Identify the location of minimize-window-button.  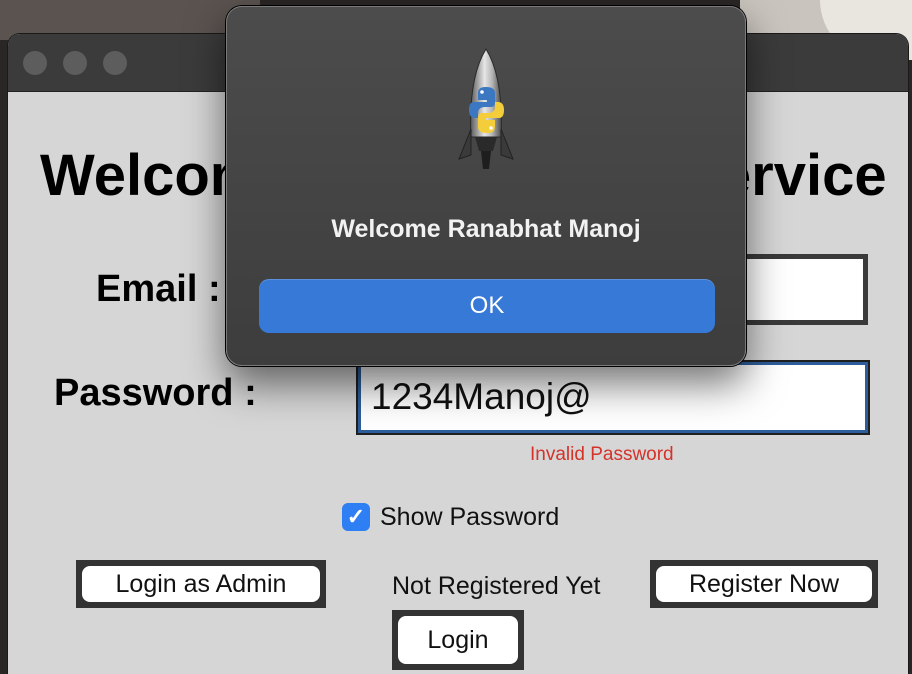
(75, 63).